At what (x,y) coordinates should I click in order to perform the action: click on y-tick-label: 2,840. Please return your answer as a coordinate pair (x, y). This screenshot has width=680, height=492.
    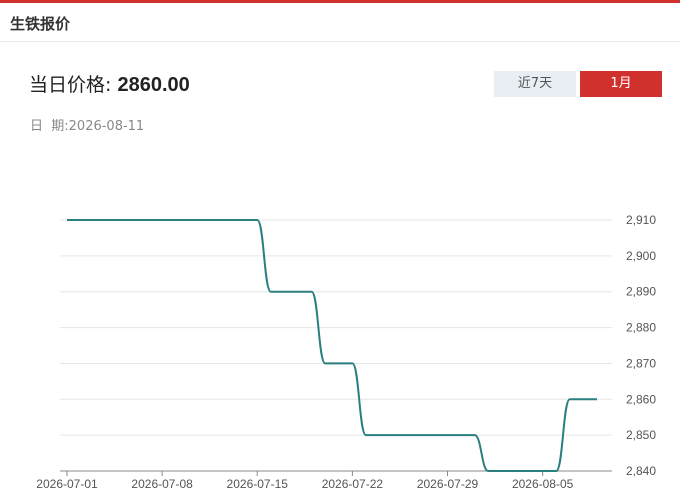
    Looking at the image, I should click on (641, 471).